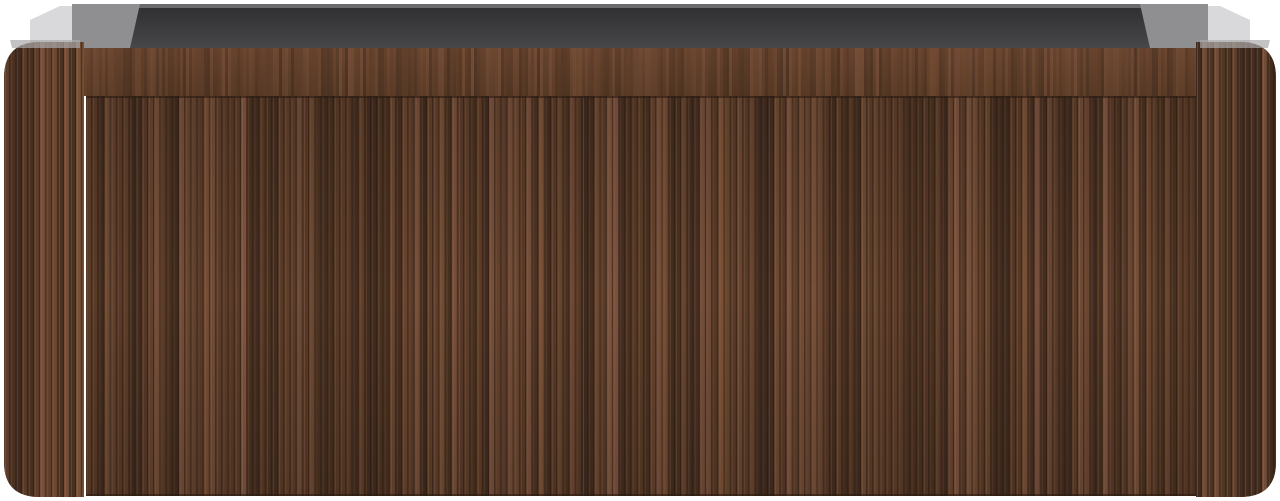 This screenshot has width=1280, height=501. What do you see at coordinates (640, 27) in the screenshot?
I see `cabinet-interior` at bounding box center [640, 27].